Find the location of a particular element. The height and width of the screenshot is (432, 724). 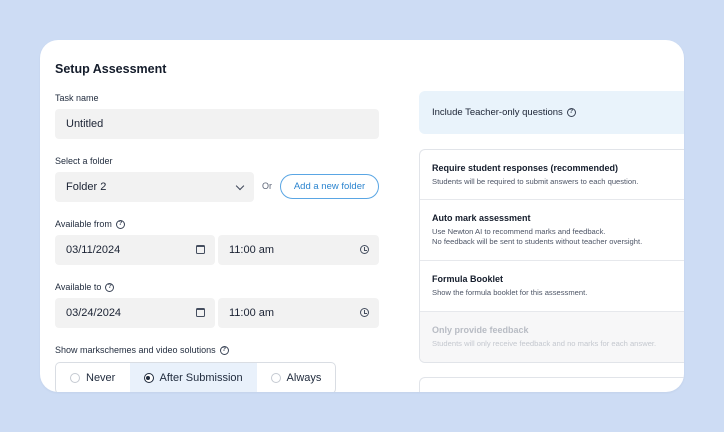

solutions-option-label: After Submission is located at coordinates (201, 378).